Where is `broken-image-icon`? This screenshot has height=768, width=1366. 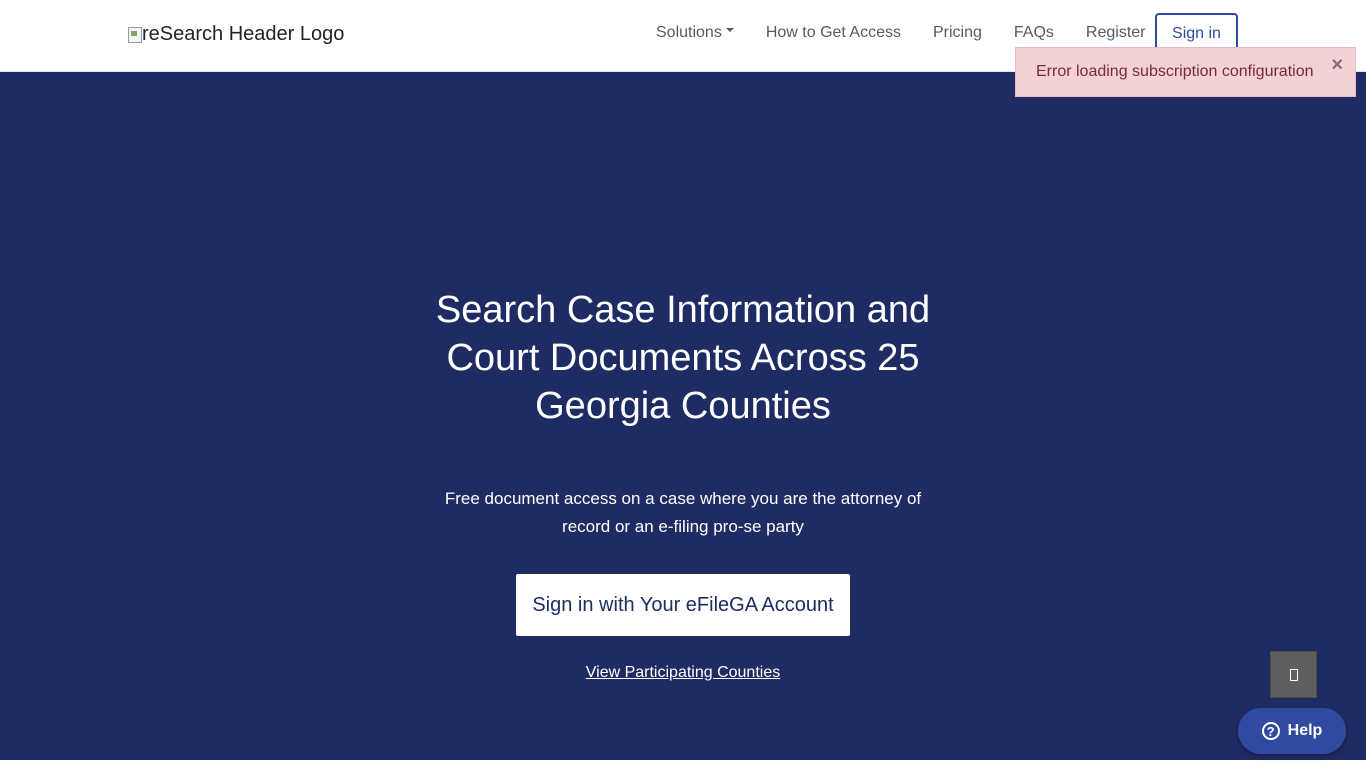
broken-image-icon is located at coordinates (135, 34).